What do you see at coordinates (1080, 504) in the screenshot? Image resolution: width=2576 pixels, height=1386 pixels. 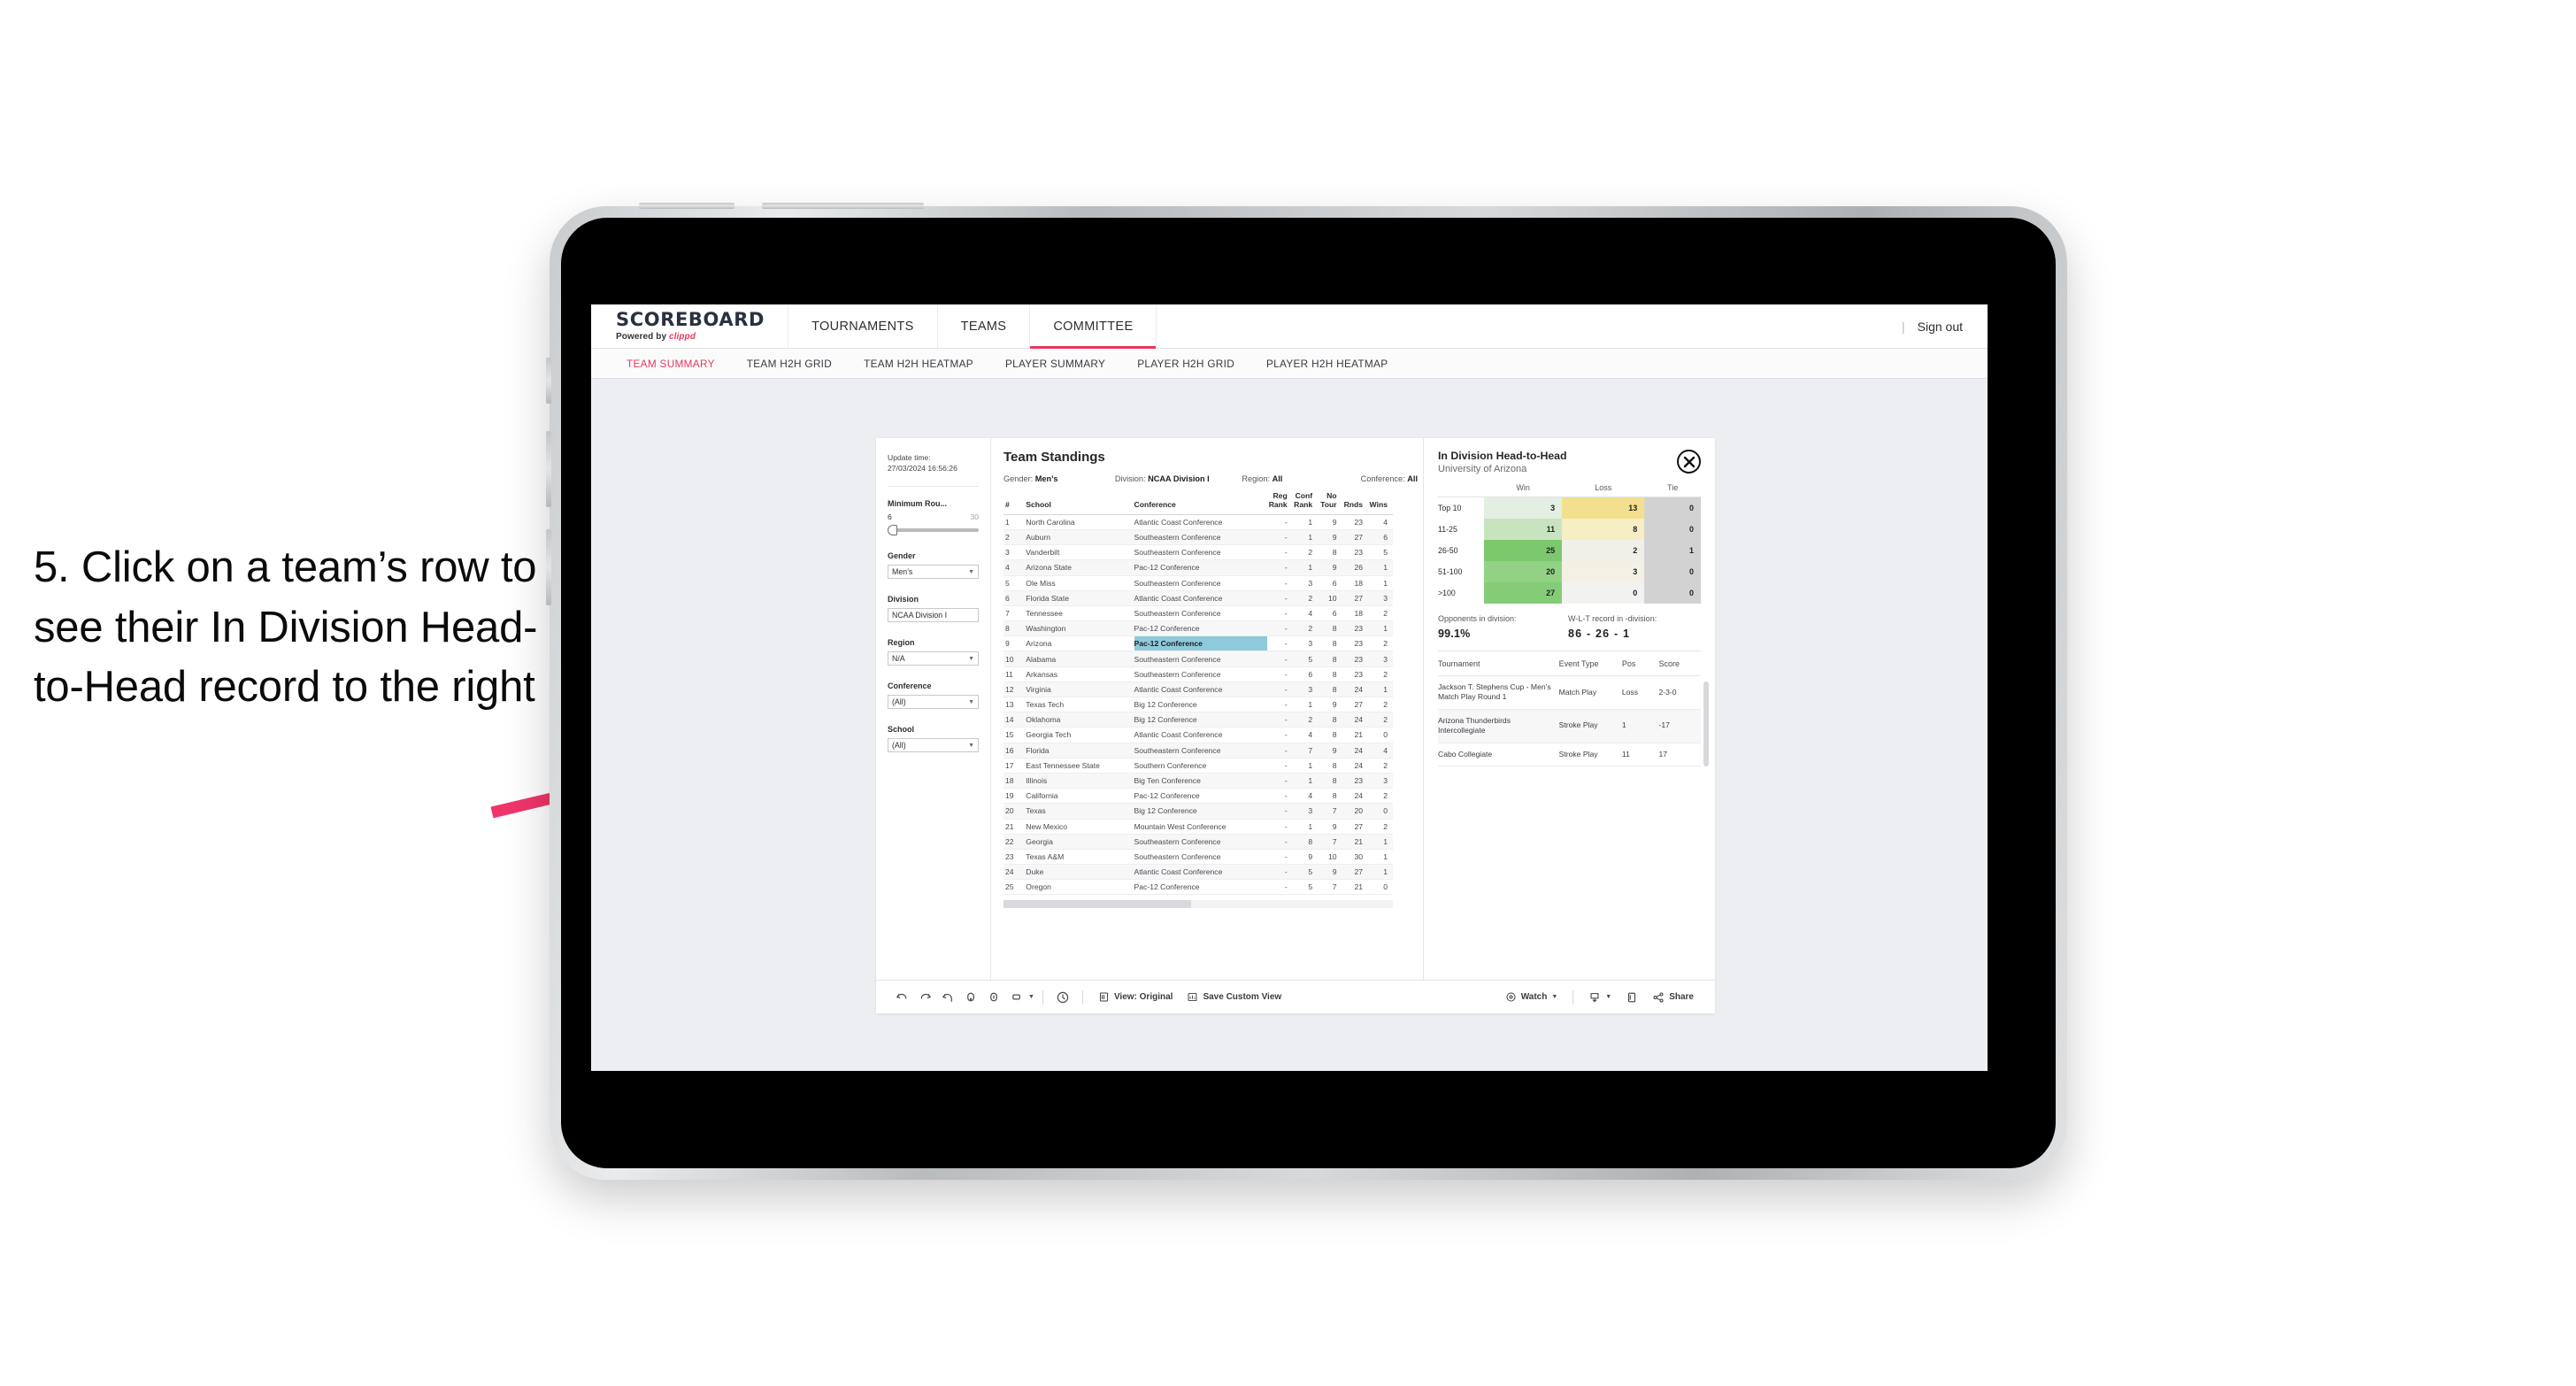 I see `col-school: School` at bounding box center [1080, 504].